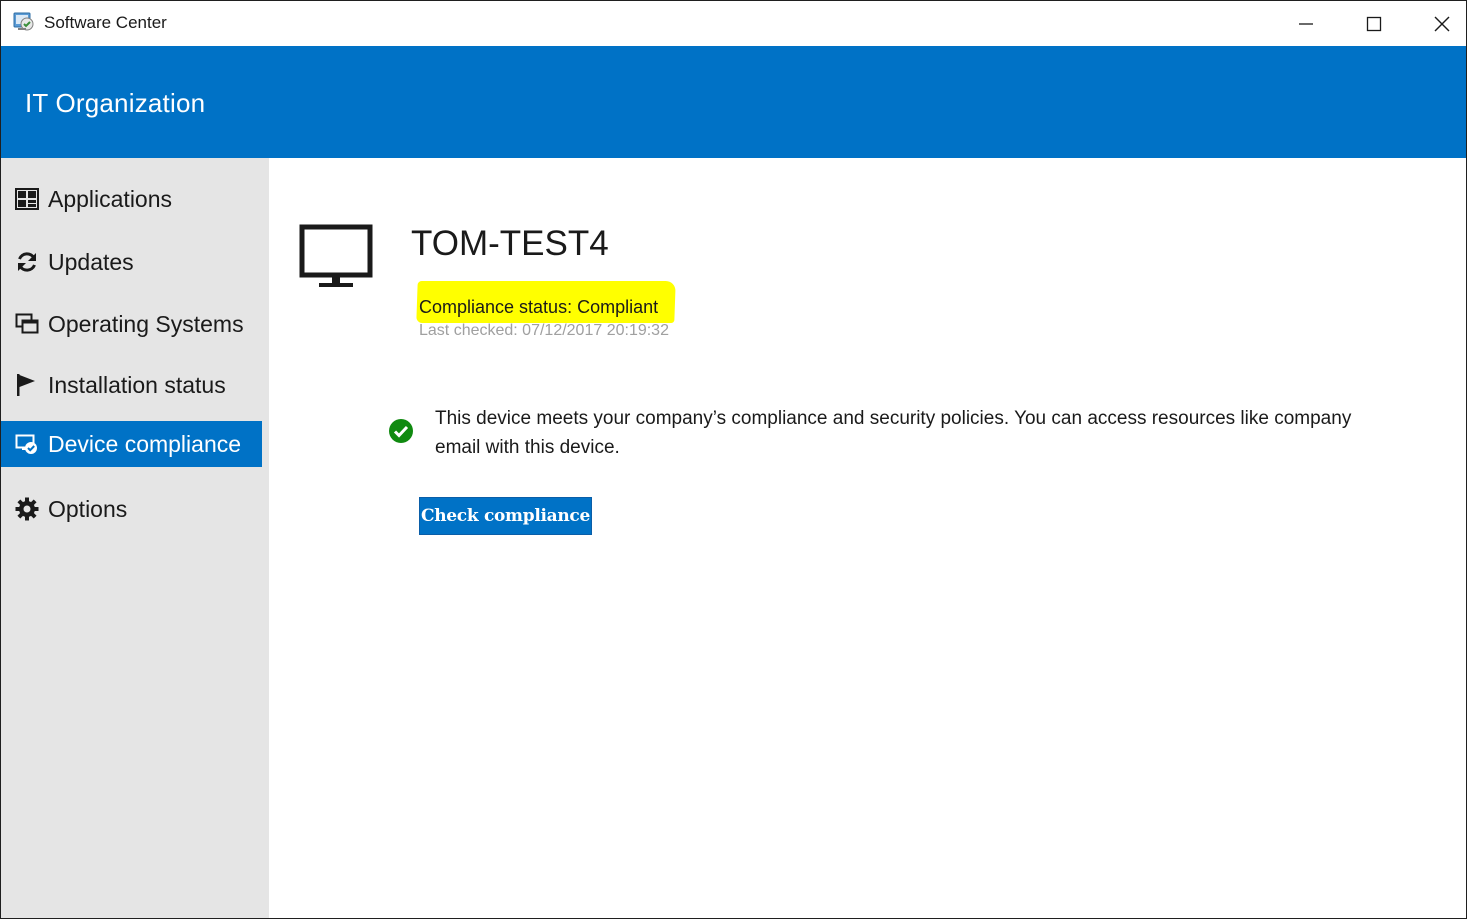  What do you see at coordinates (1442, 23) in the screenshot?
I see `close-icon` at bounding box center [1442, 23].